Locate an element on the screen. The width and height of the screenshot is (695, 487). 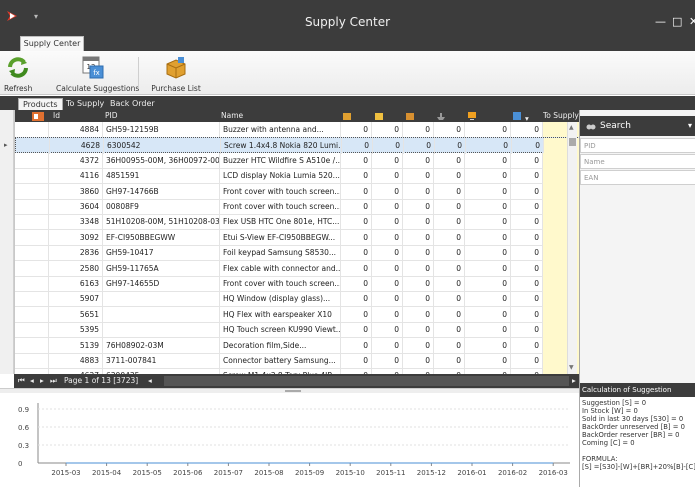
splitter-grip is located at coordinates (293, 391).